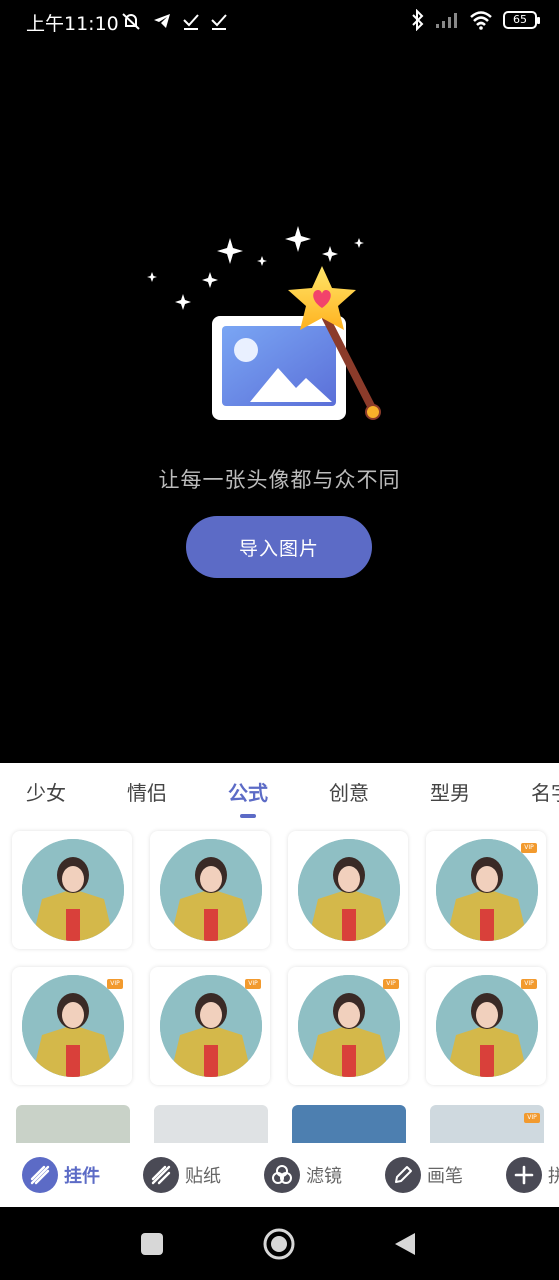 The height and width of the screenshot is (1280, 559). What do you see at coordinates (147, 791) in the screenshot?
I see `tab-couples: 情侣` at bounding box center [147, 791].